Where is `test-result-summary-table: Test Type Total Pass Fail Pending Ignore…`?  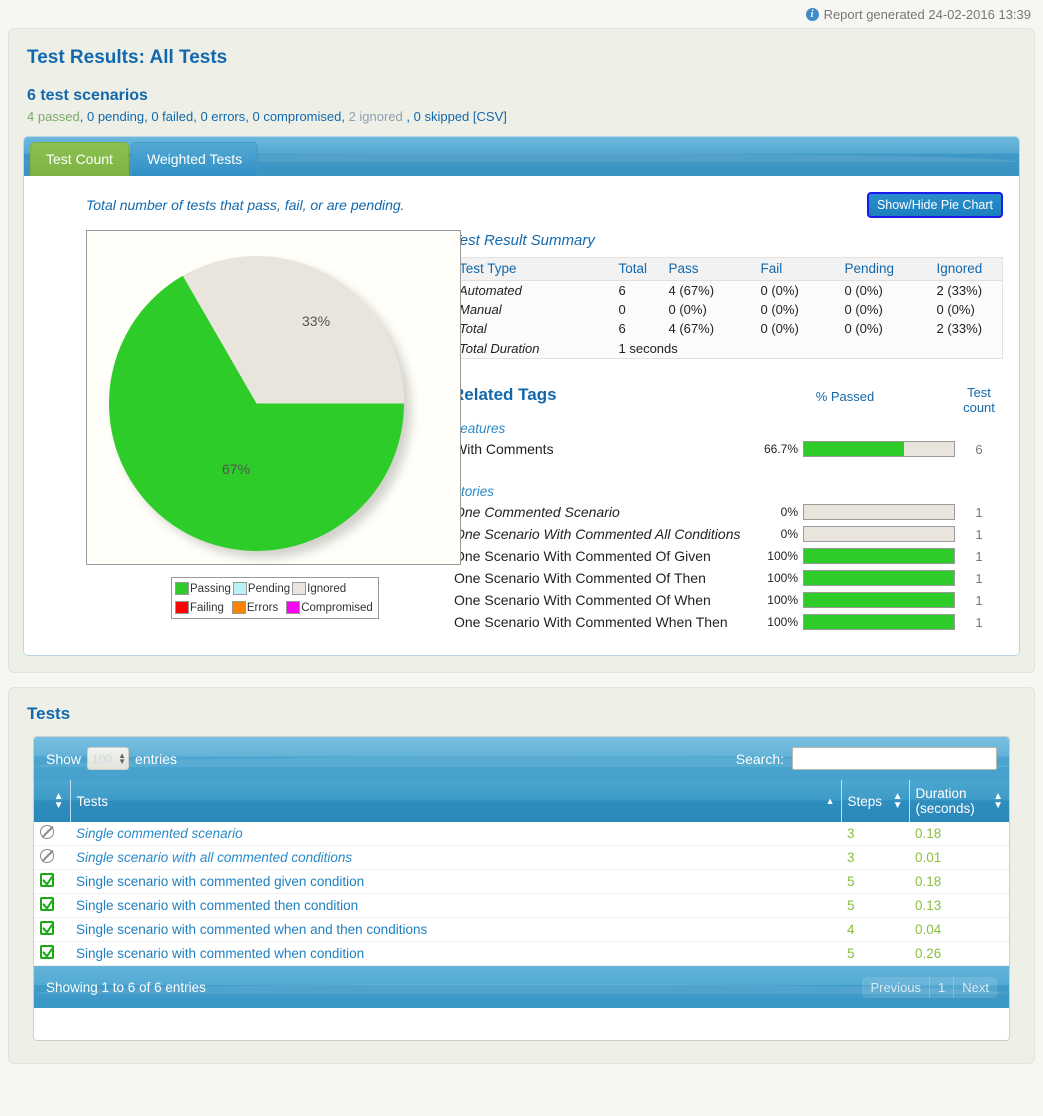
test-result-summary-table: Test Type Total Pass Fail Pending Ignore… is located at coordinates (727, 308).